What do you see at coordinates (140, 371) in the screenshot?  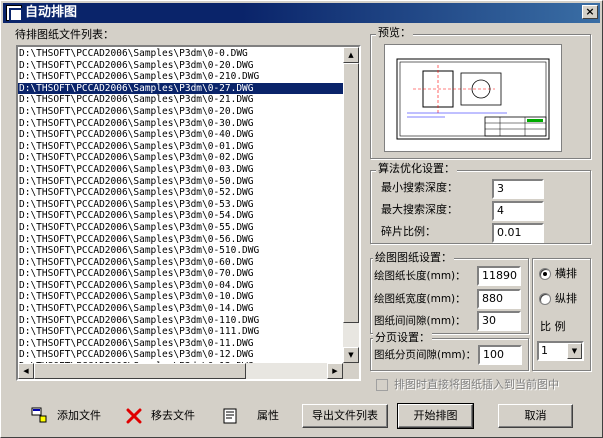 I see `horizontal-scroll-thumb` at bounding box center [140, 371].